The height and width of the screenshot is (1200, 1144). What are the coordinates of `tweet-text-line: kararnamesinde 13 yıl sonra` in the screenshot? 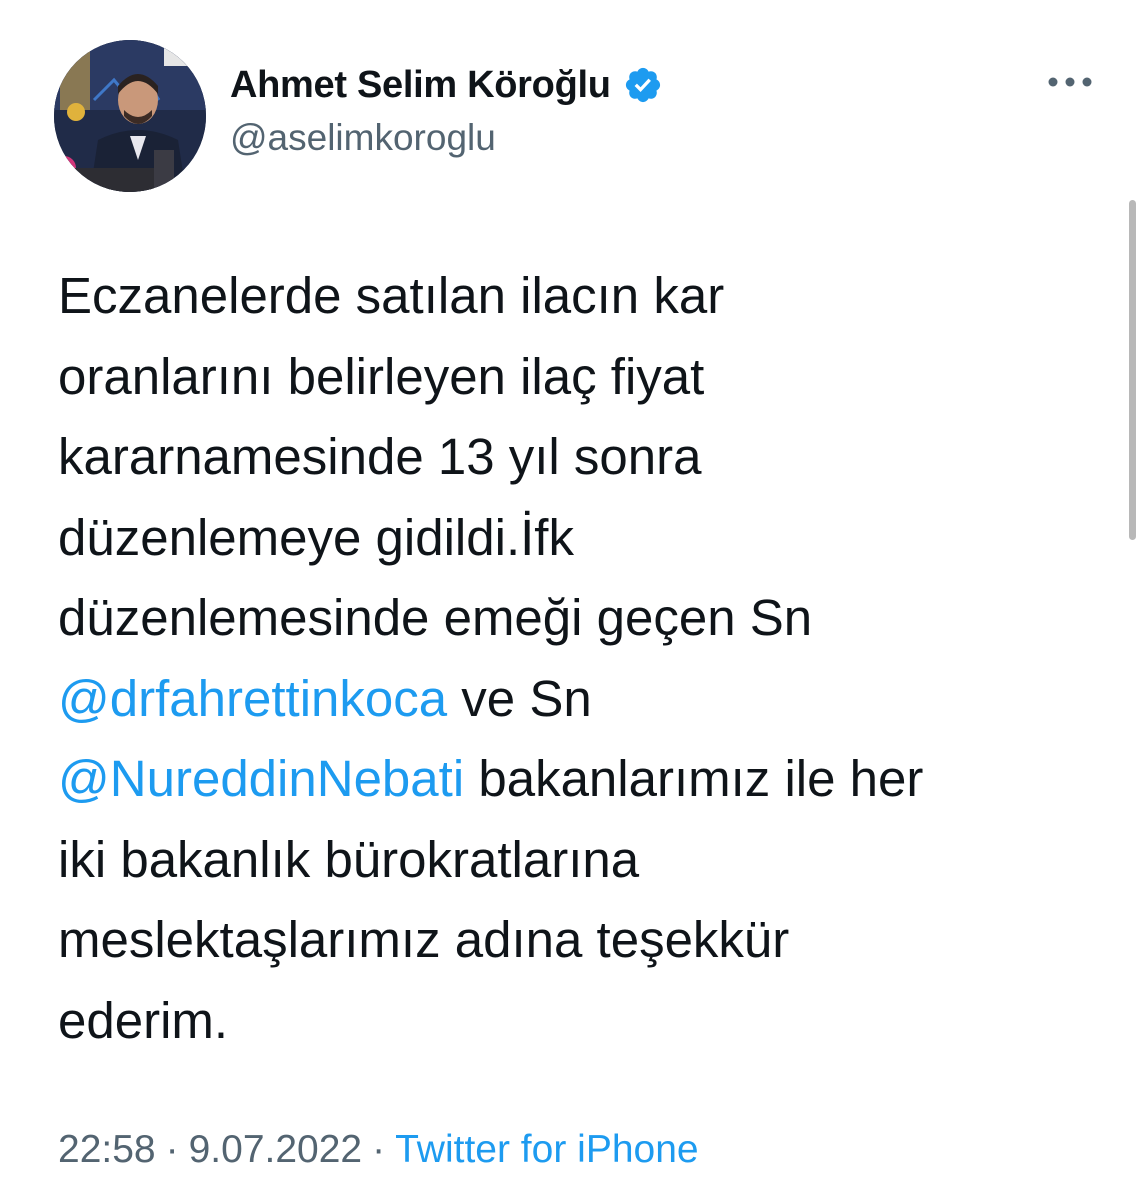 It's located at (380, 456).